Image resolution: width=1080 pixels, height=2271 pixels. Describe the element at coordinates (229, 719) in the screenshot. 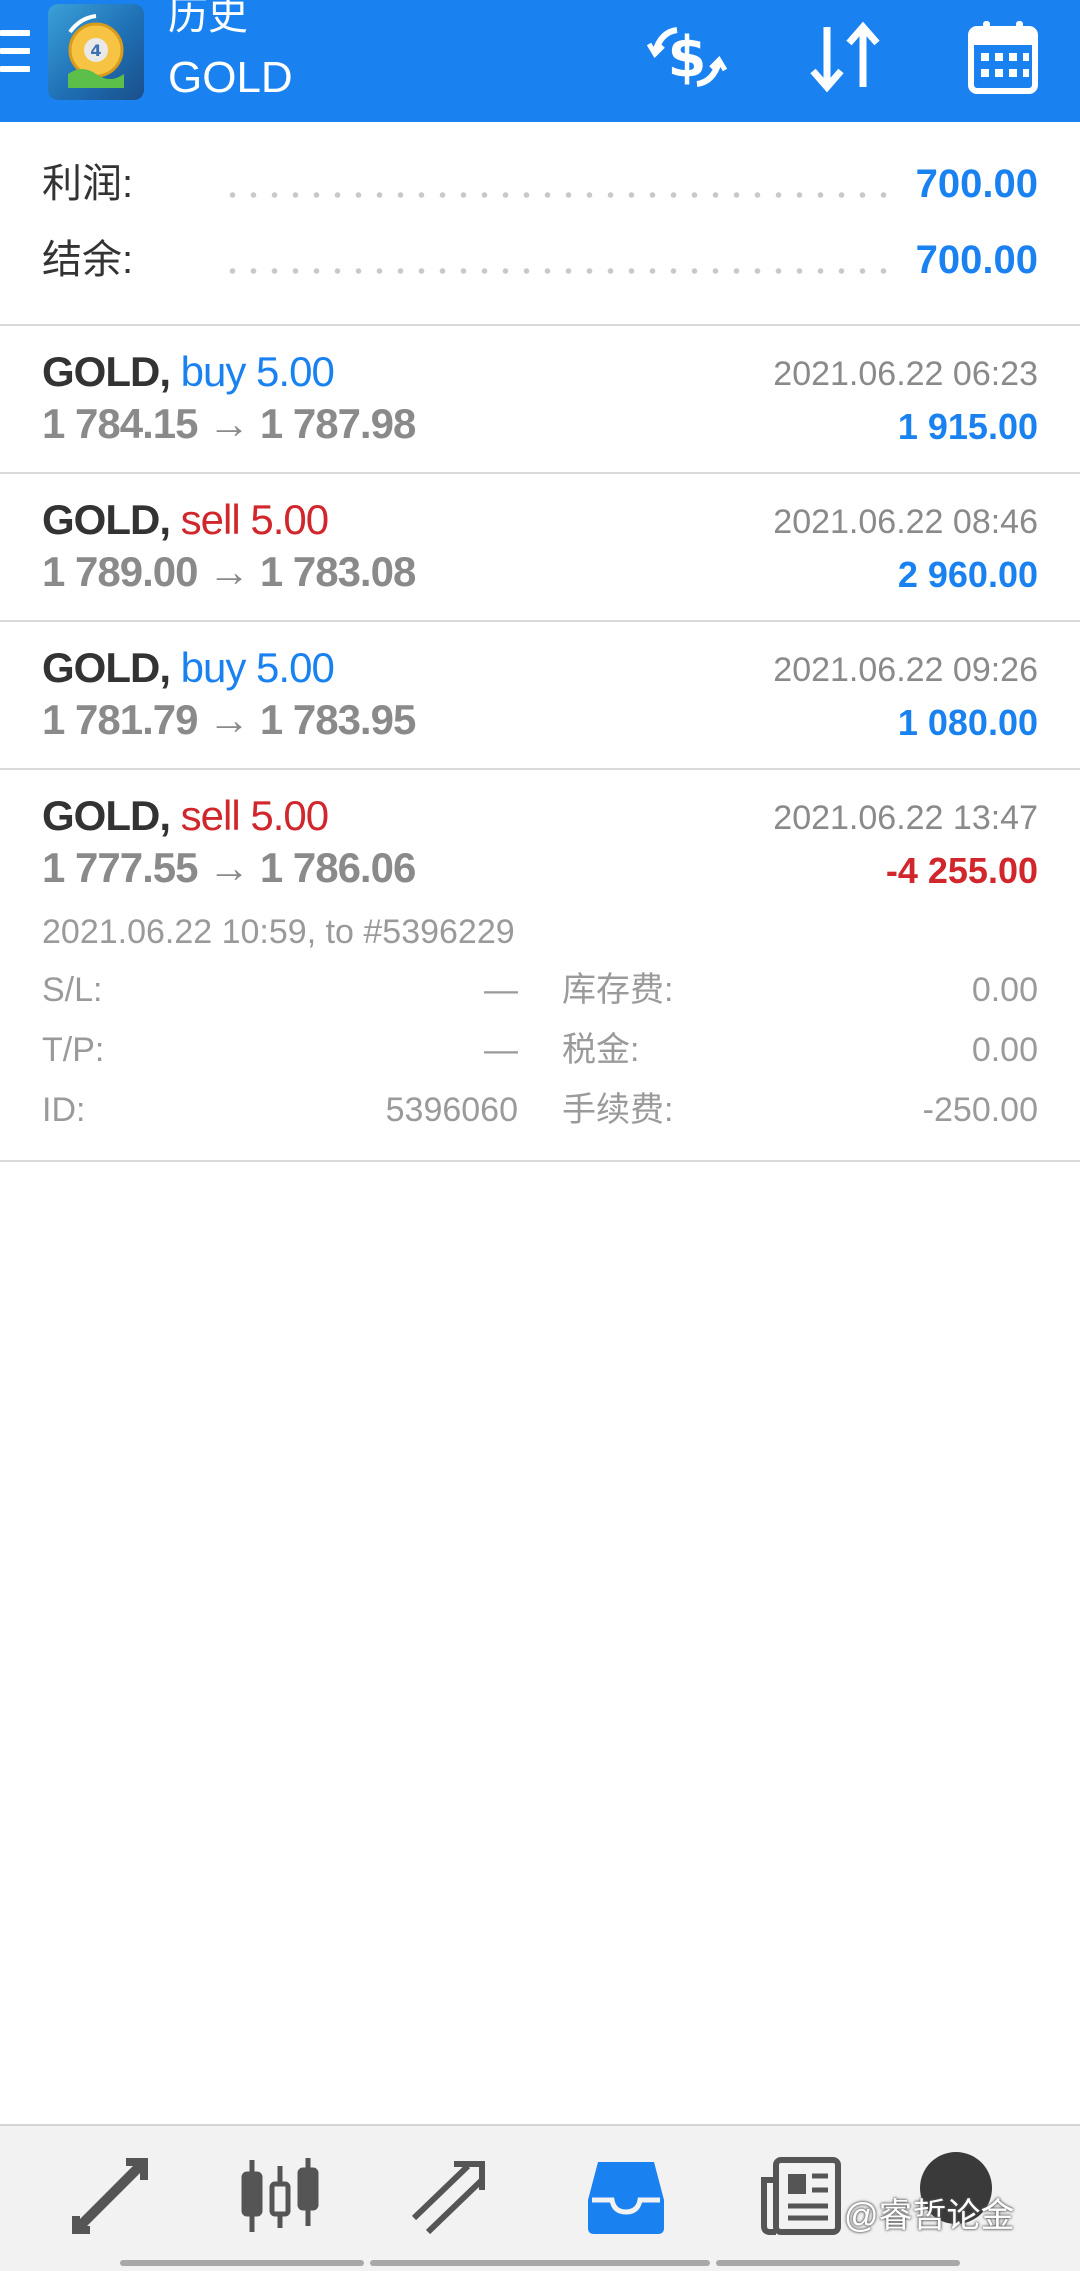

I see `deal-prices: 1 781.79 → 1 783.95` at that location.